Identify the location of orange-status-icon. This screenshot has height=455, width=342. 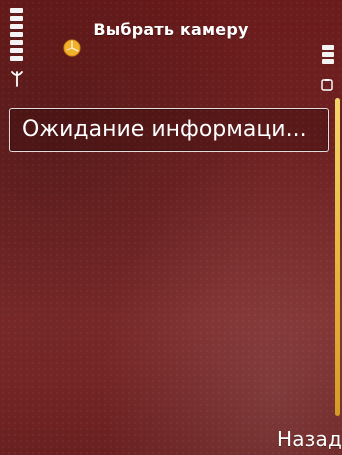
(72, 48).